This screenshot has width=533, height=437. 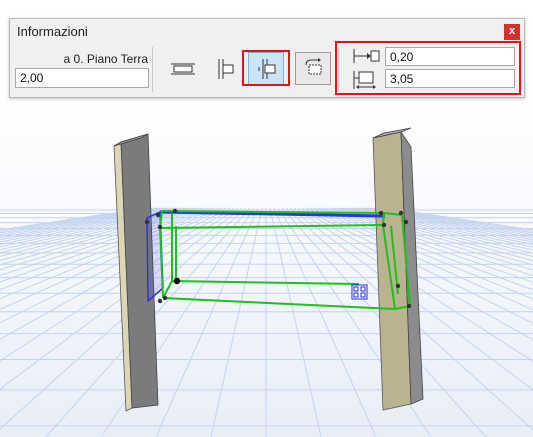 What do you see at coordinates (450, 56) in the screenshot?
I see `offset-field` at bounding box center [450, 56].